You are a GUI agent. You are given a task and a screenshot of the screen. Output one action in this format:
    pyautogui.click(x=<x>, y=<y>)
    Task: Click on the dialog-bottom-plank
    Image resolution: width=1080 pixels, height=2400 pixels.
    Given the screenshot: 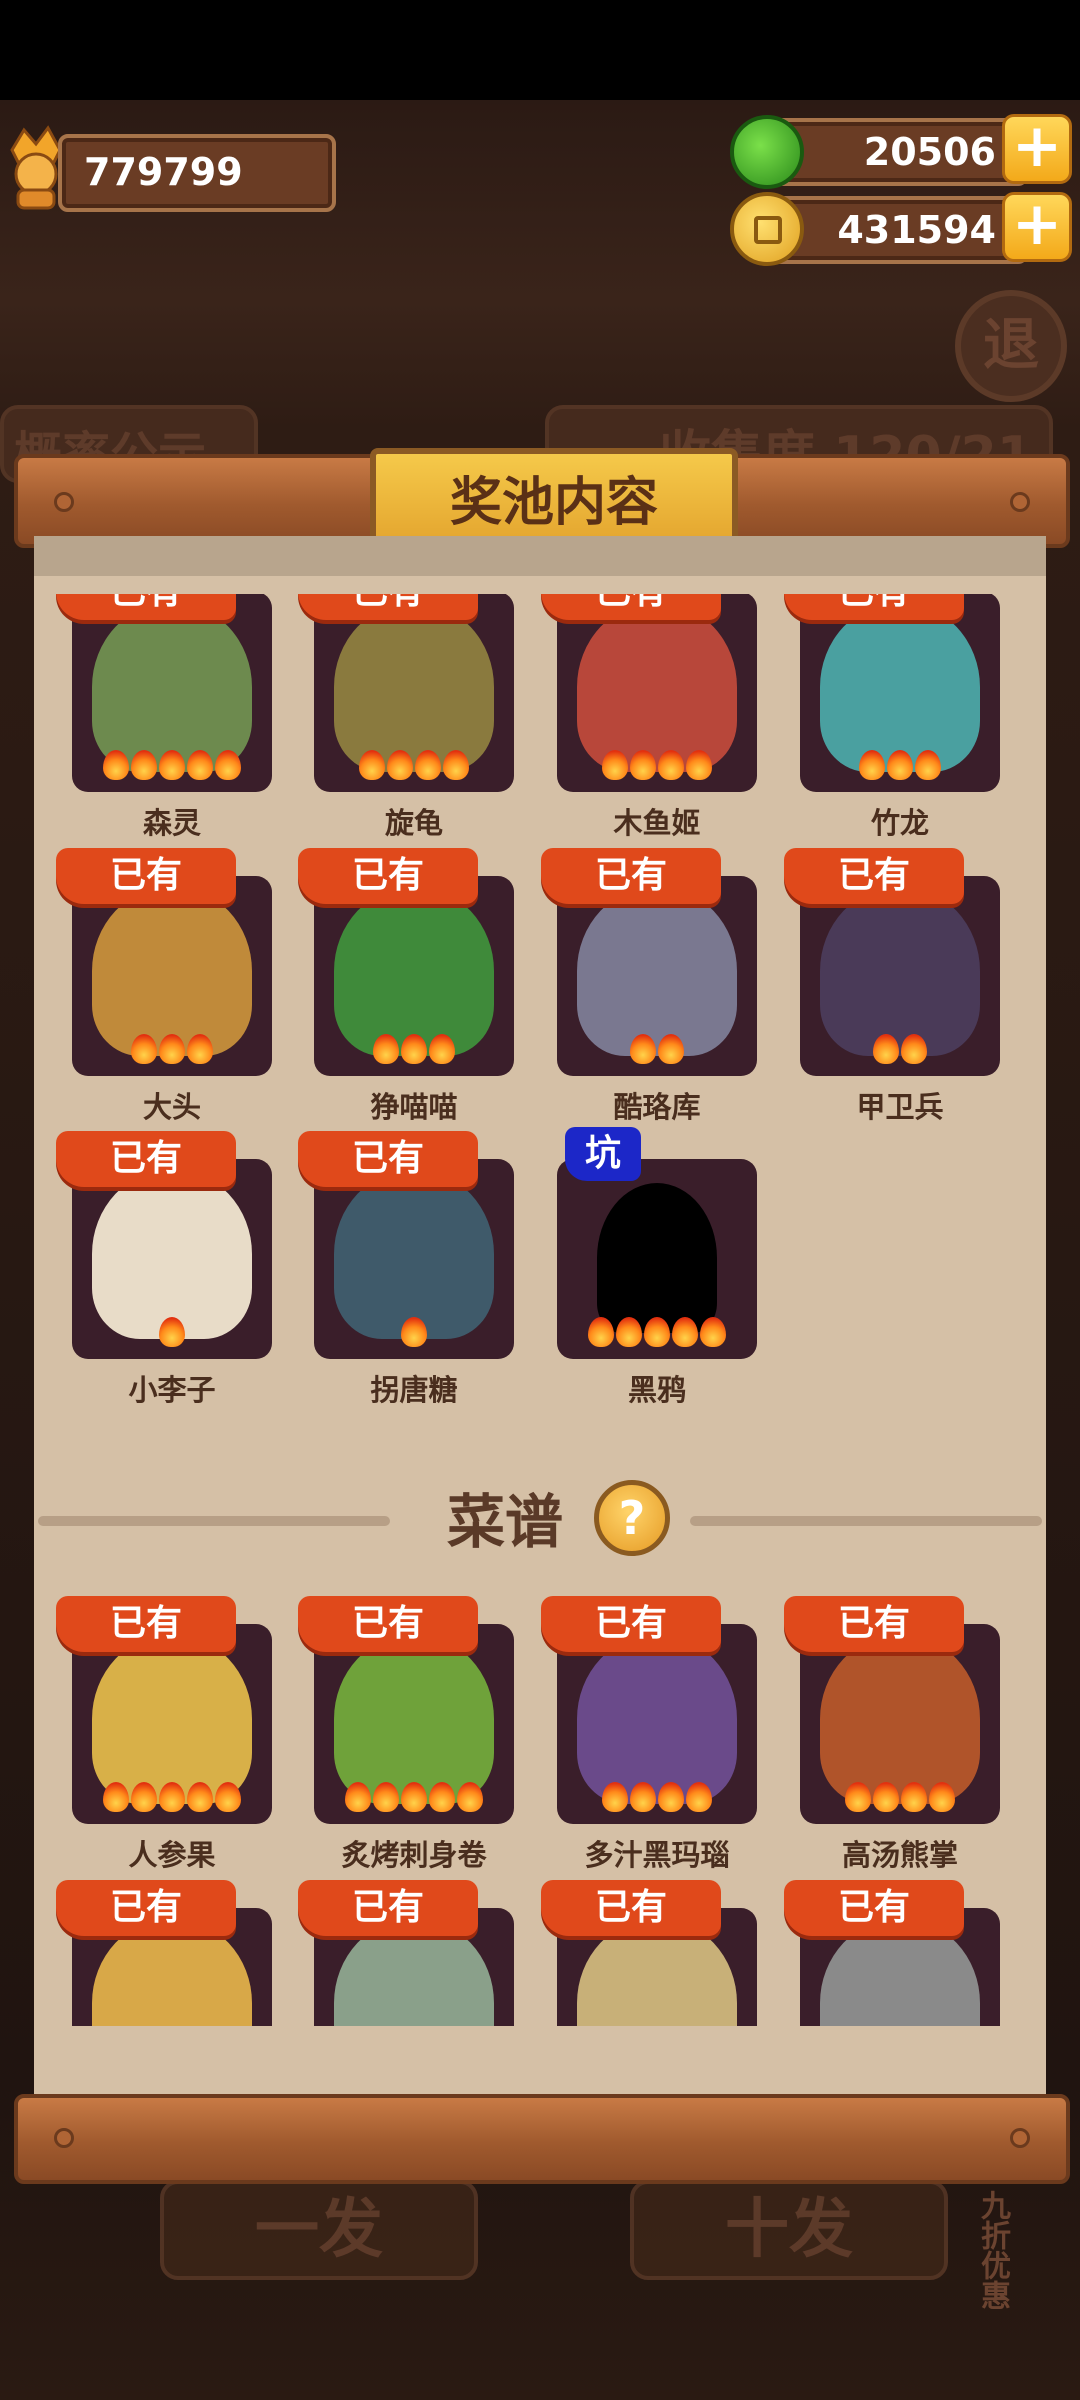 What is the action you would take?
    pyautogui.click(x=542, y=2139)
    